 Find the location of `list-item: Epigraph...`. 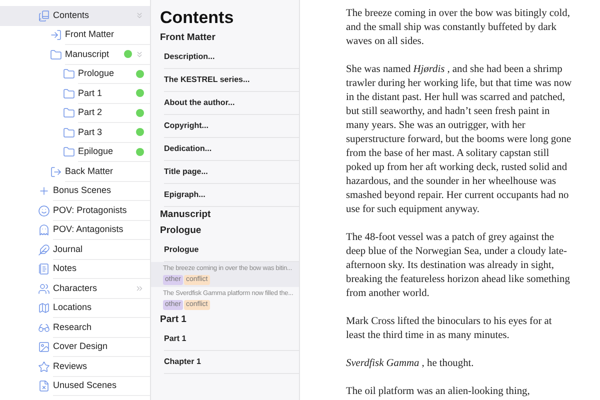

list-item: Epigraph... is located at coordinates (231, 195).